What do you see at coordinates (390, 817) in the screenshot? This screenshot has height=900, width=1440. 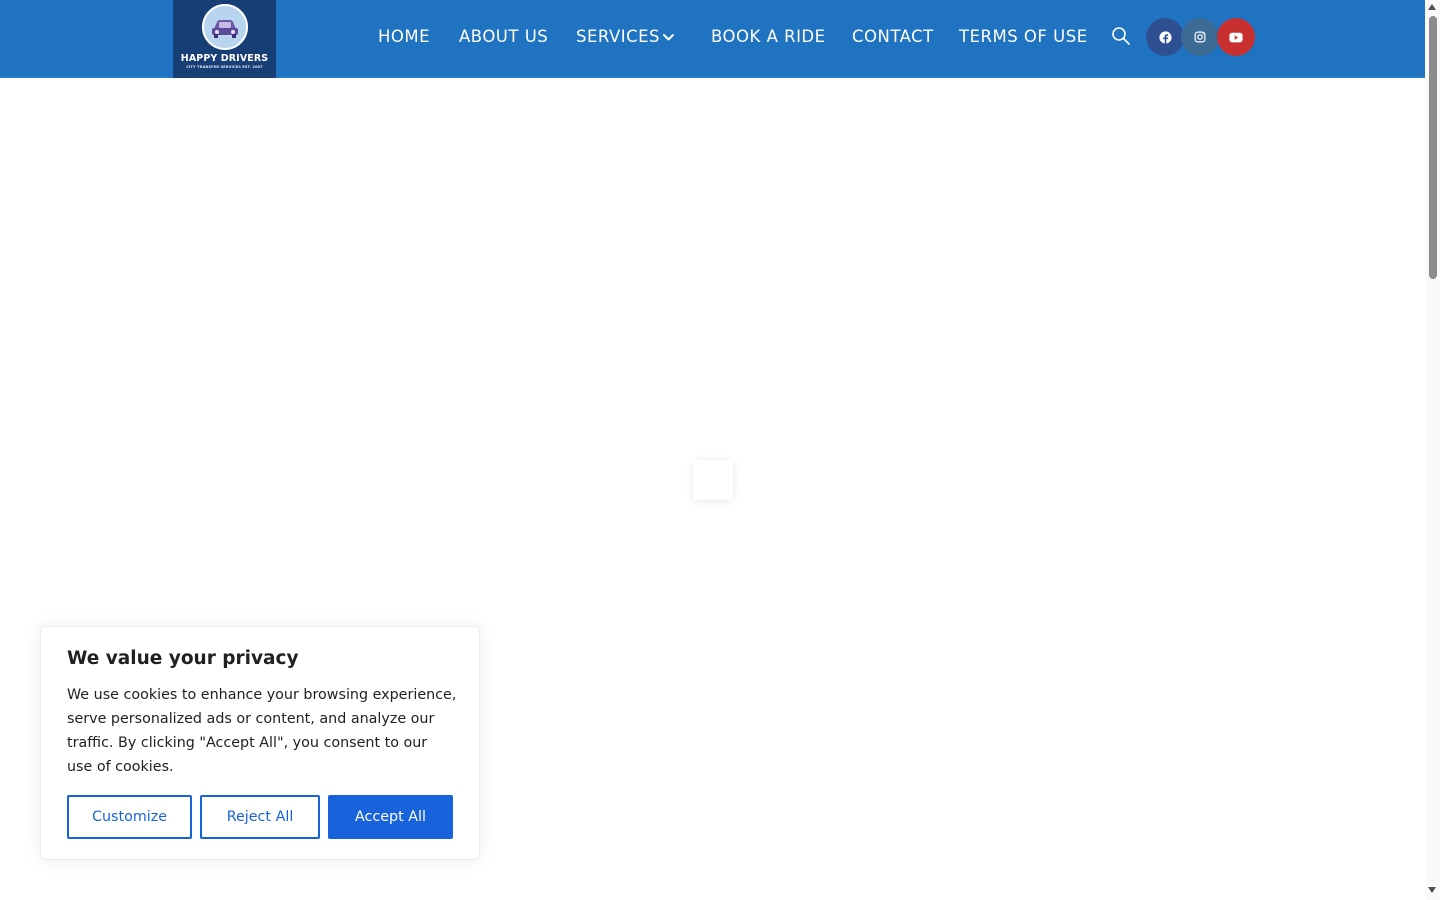 I see `accept-all-button: Accept All` at bounding box center [390, 817].